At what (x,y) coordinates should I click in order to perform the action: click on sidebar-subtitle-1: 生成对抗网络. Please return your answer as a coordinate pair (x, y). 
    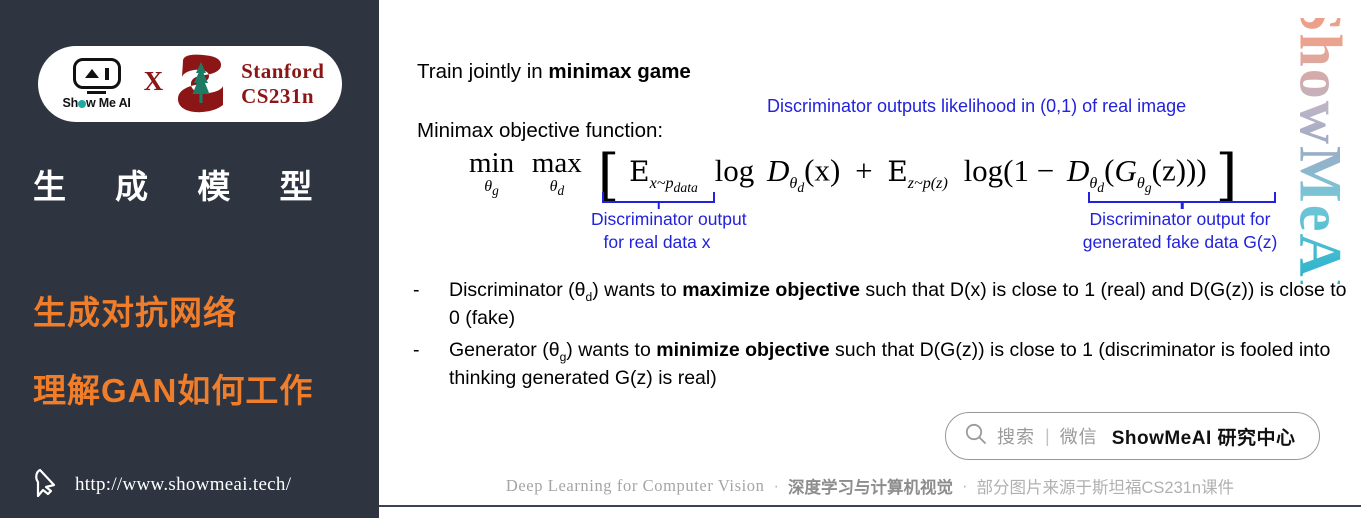
    Looking at the image, I should click on (135, 312).